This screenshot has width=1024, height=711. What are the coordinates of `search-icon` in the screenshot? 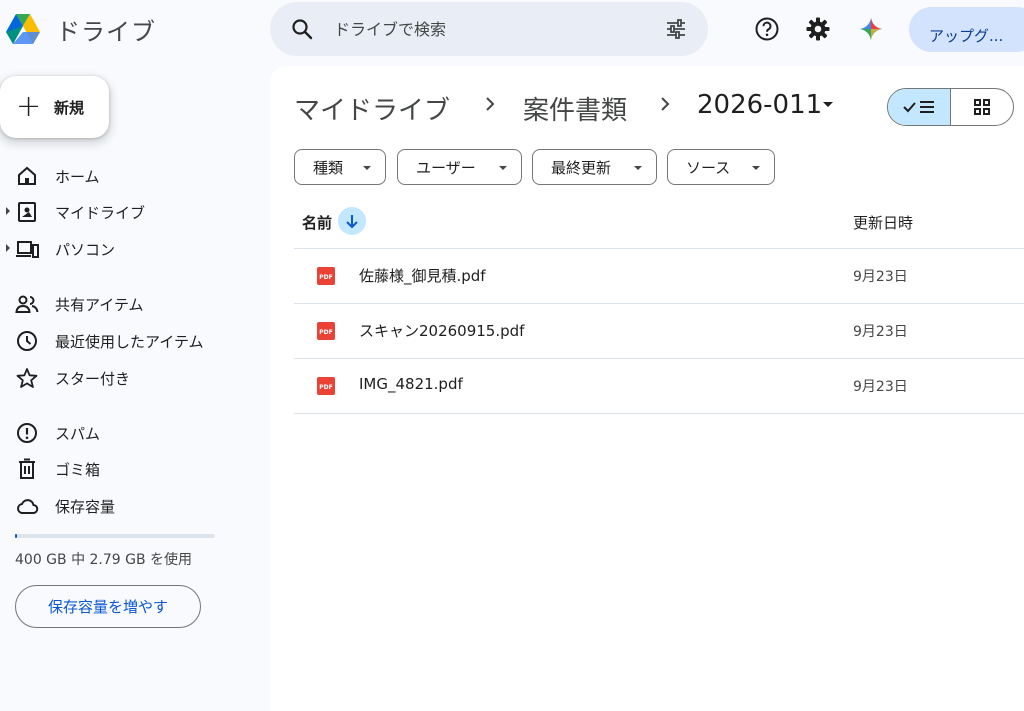 It's located at (302, 29).